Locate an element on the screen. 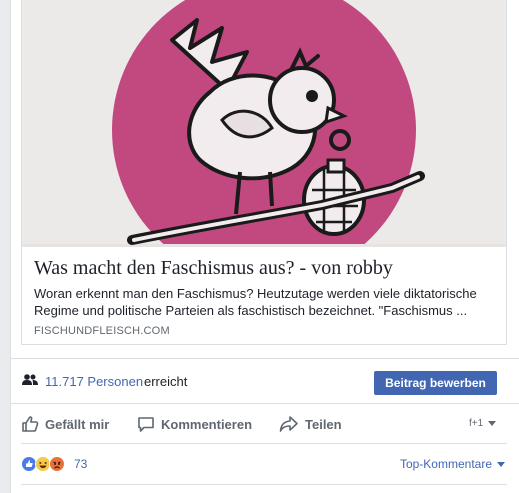  thumbs-up-icon is located at coordinates (30, 424).